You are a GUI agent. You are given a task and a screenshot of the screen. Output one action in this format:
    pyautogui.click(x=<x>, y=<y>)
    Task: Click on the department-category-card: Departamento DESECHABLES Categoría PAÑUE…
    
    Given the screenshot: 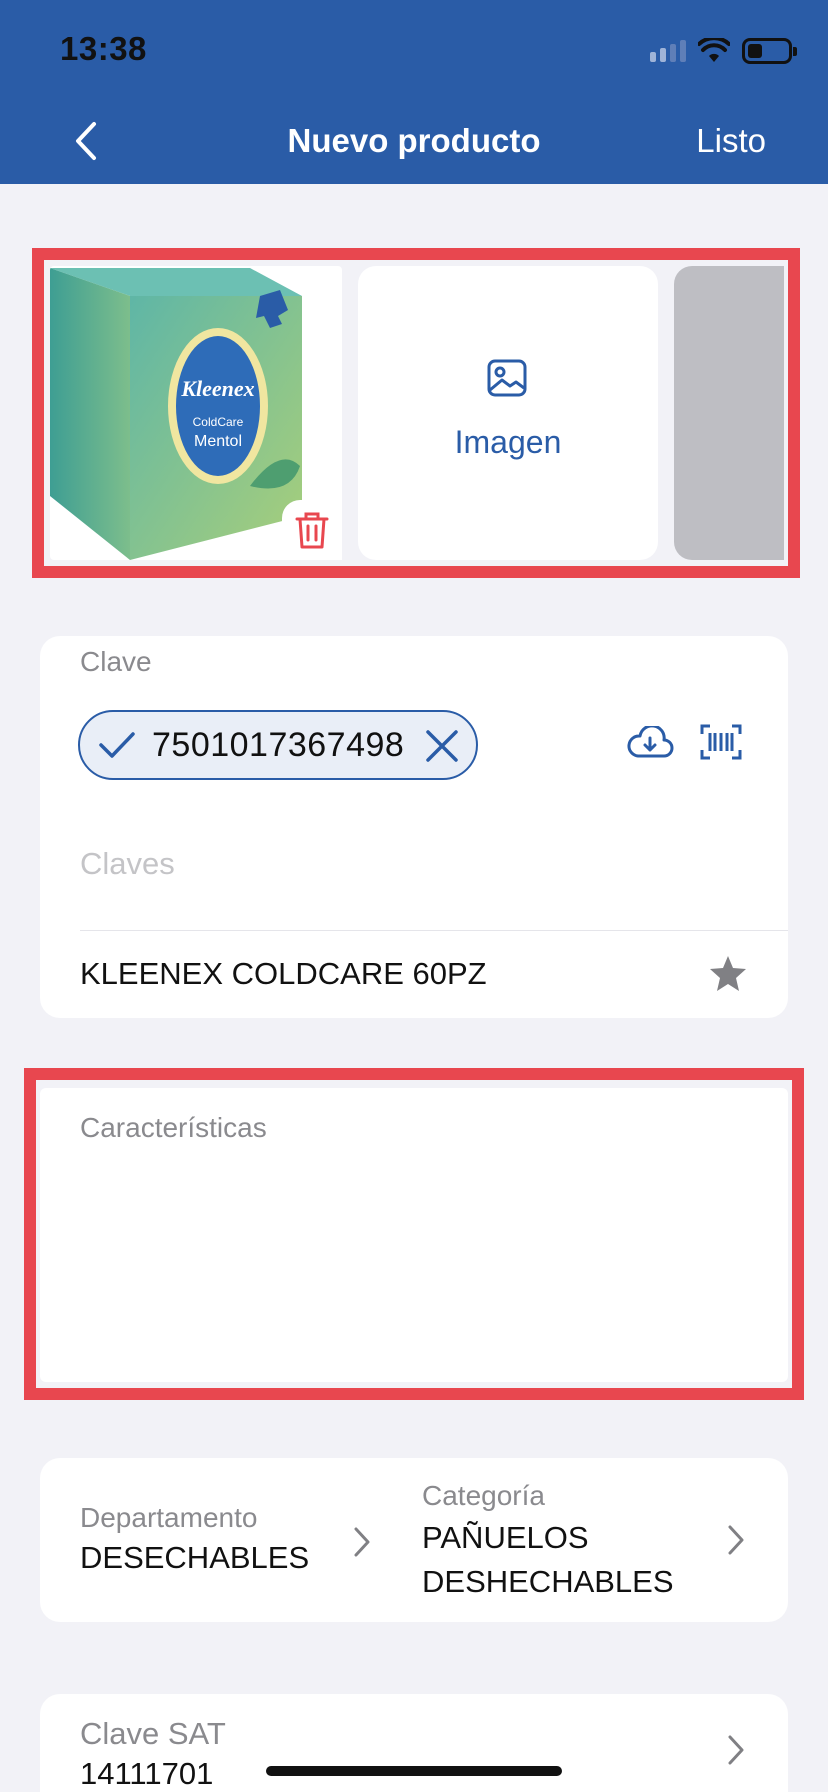 What is the action you would take?
    pyautogui.click(x=414, y=1540)
    